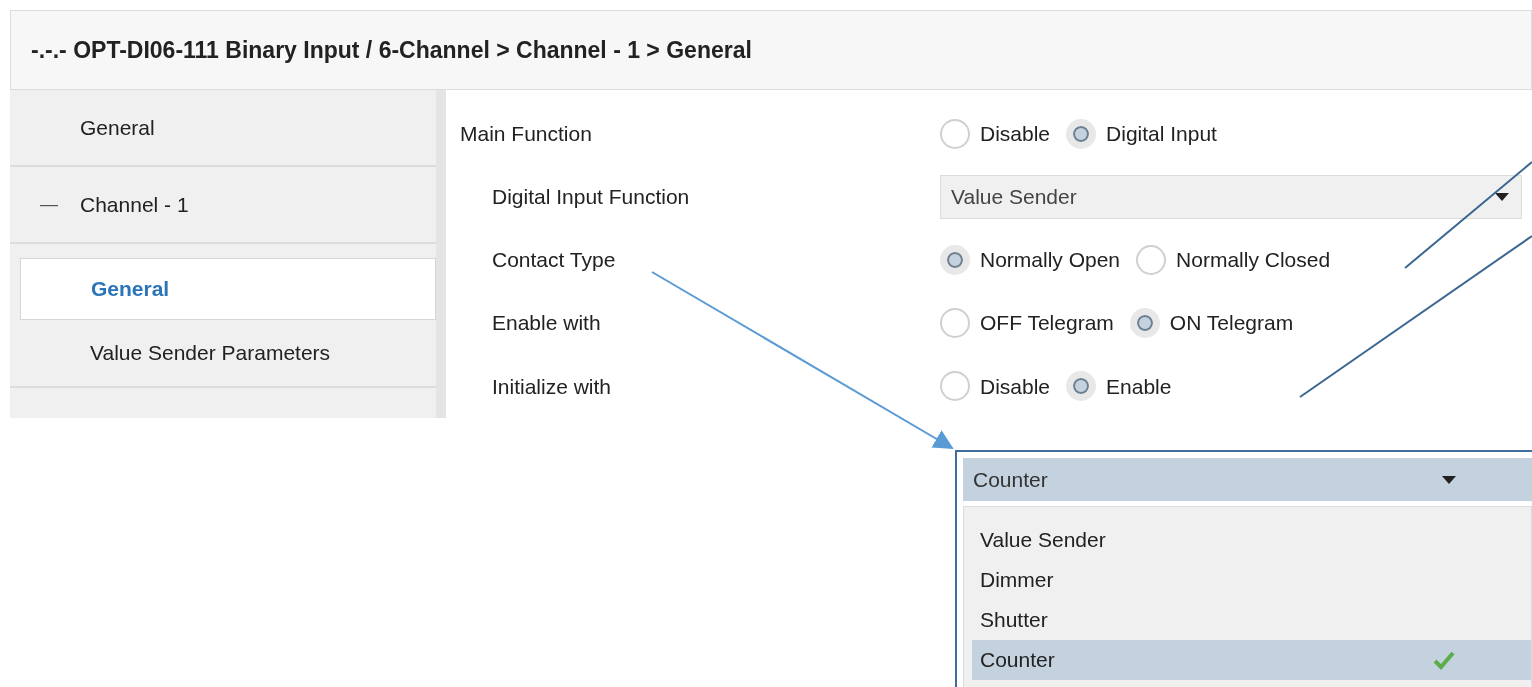 The width and height of the screenshot is (1532, 687). Describe the element at coordinates (1251, 620) in the screenshot. I see `dropdown-option: Shutter` at that location.